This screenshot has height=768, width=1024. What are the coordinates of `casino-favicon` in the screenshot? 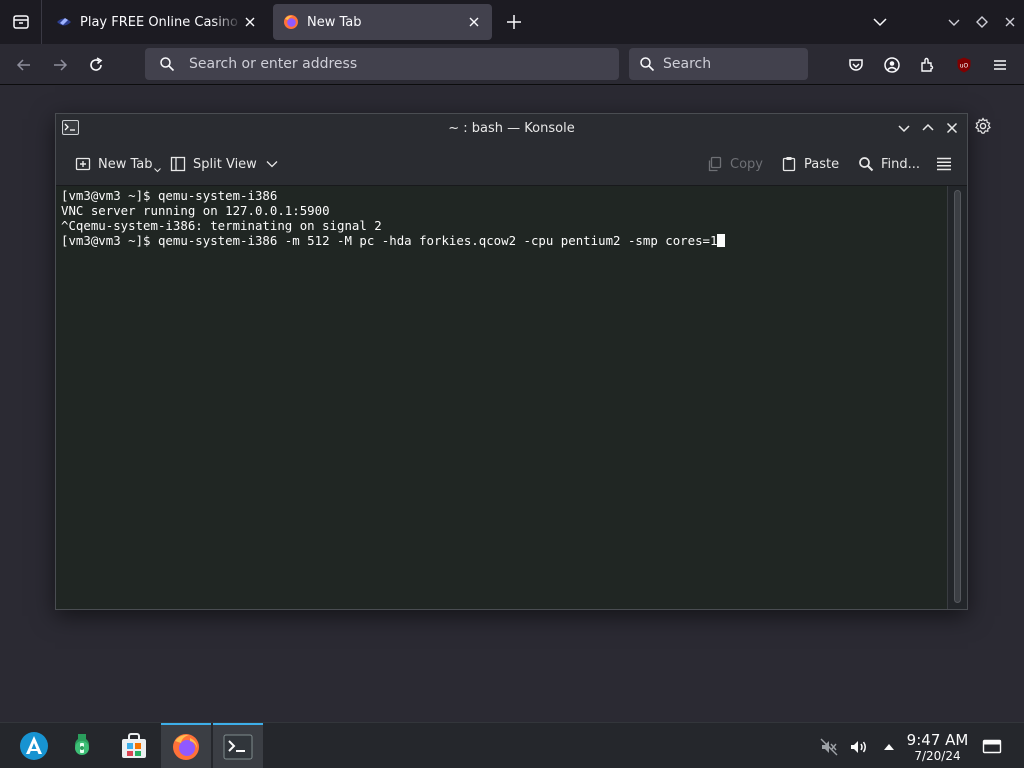 It's located at (64, 22).